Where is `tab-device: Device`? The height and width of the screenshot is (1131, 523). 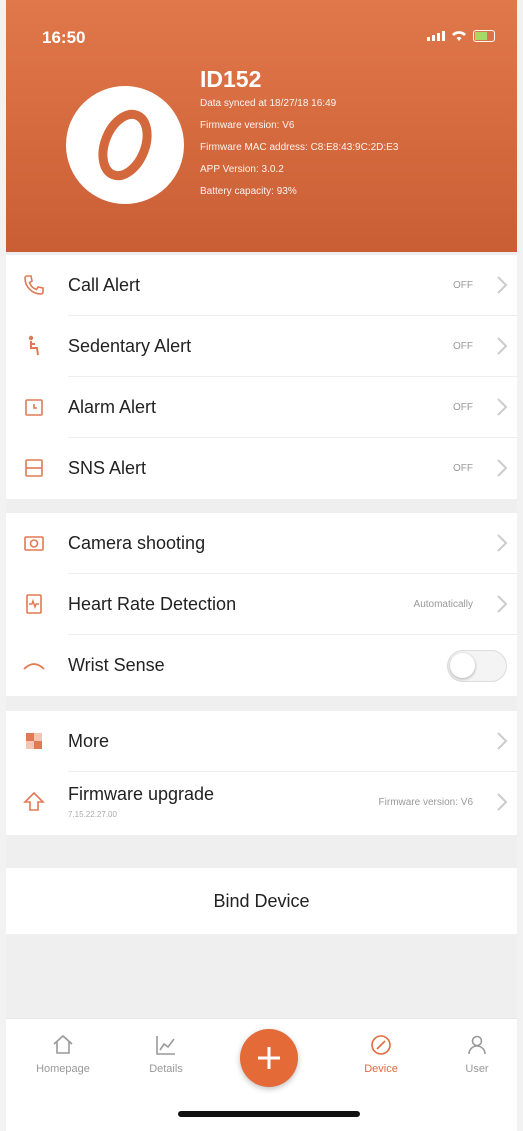
tab-device: Device is located at coordinates (381, 1054).